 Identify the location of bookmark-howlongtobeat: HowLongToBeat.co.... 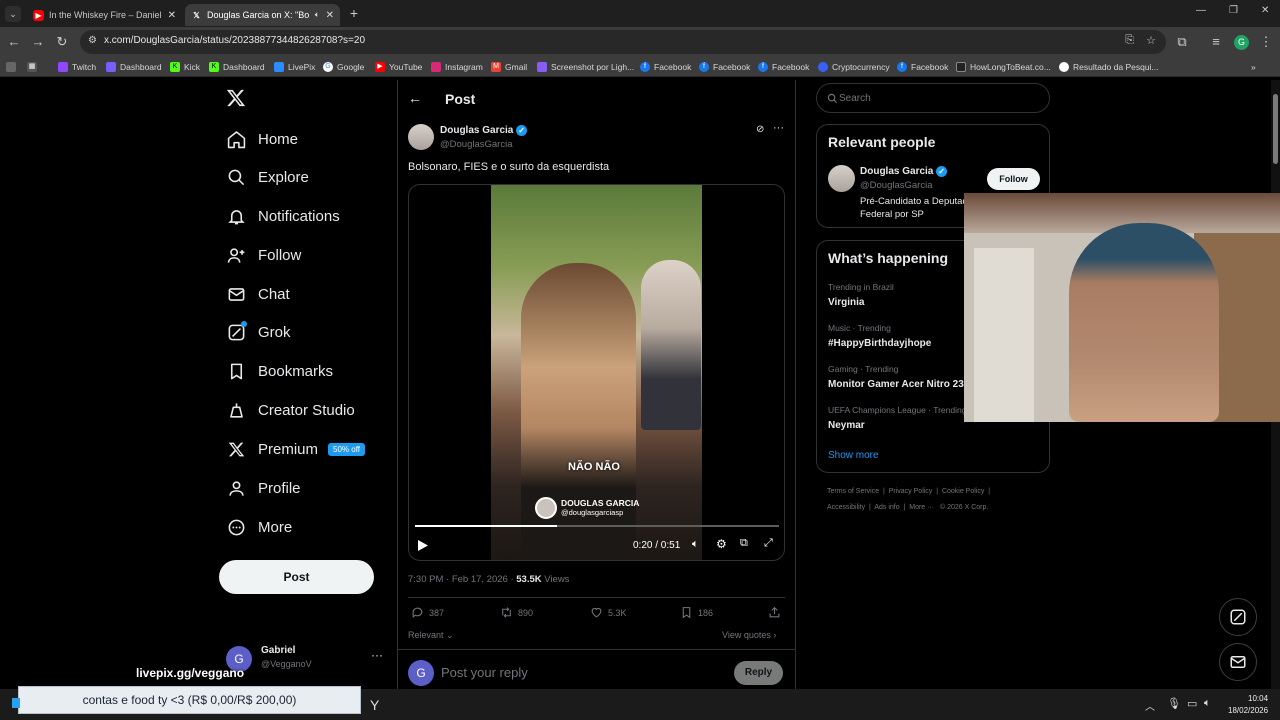
(1003, 67).